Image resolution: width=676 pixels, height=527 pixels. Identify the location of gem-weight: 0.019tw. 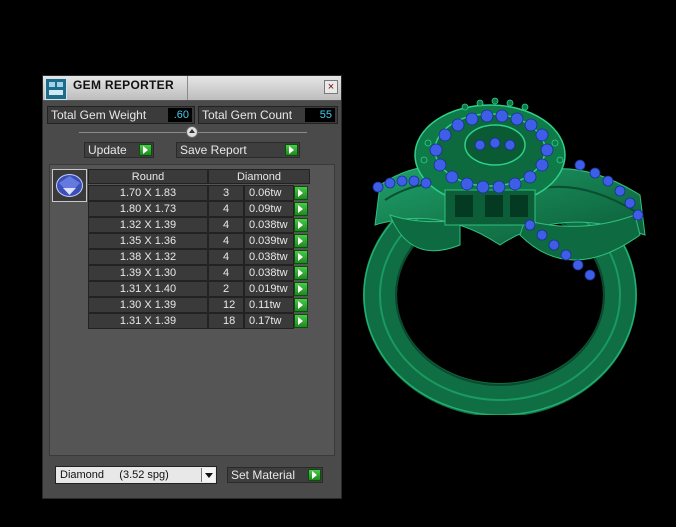
(269, 289).